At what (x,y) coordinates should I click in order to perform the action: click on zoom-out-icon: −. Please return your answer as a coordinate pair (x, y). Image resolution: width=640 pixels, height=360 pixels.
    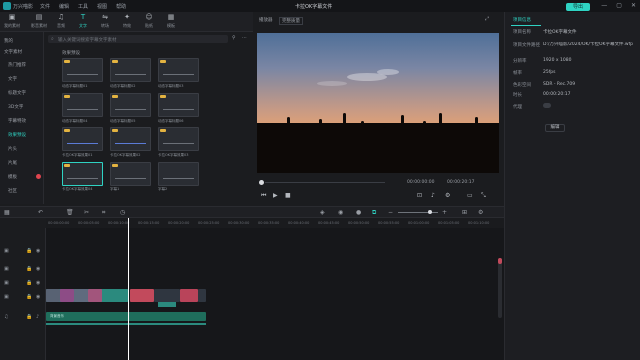
    Looking at the image, I should click on (390, 212).